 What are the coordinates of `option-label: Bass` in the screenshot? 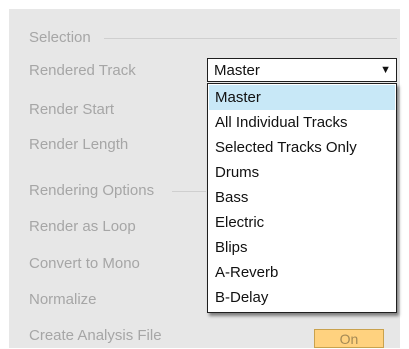 It's located at (232, 197).